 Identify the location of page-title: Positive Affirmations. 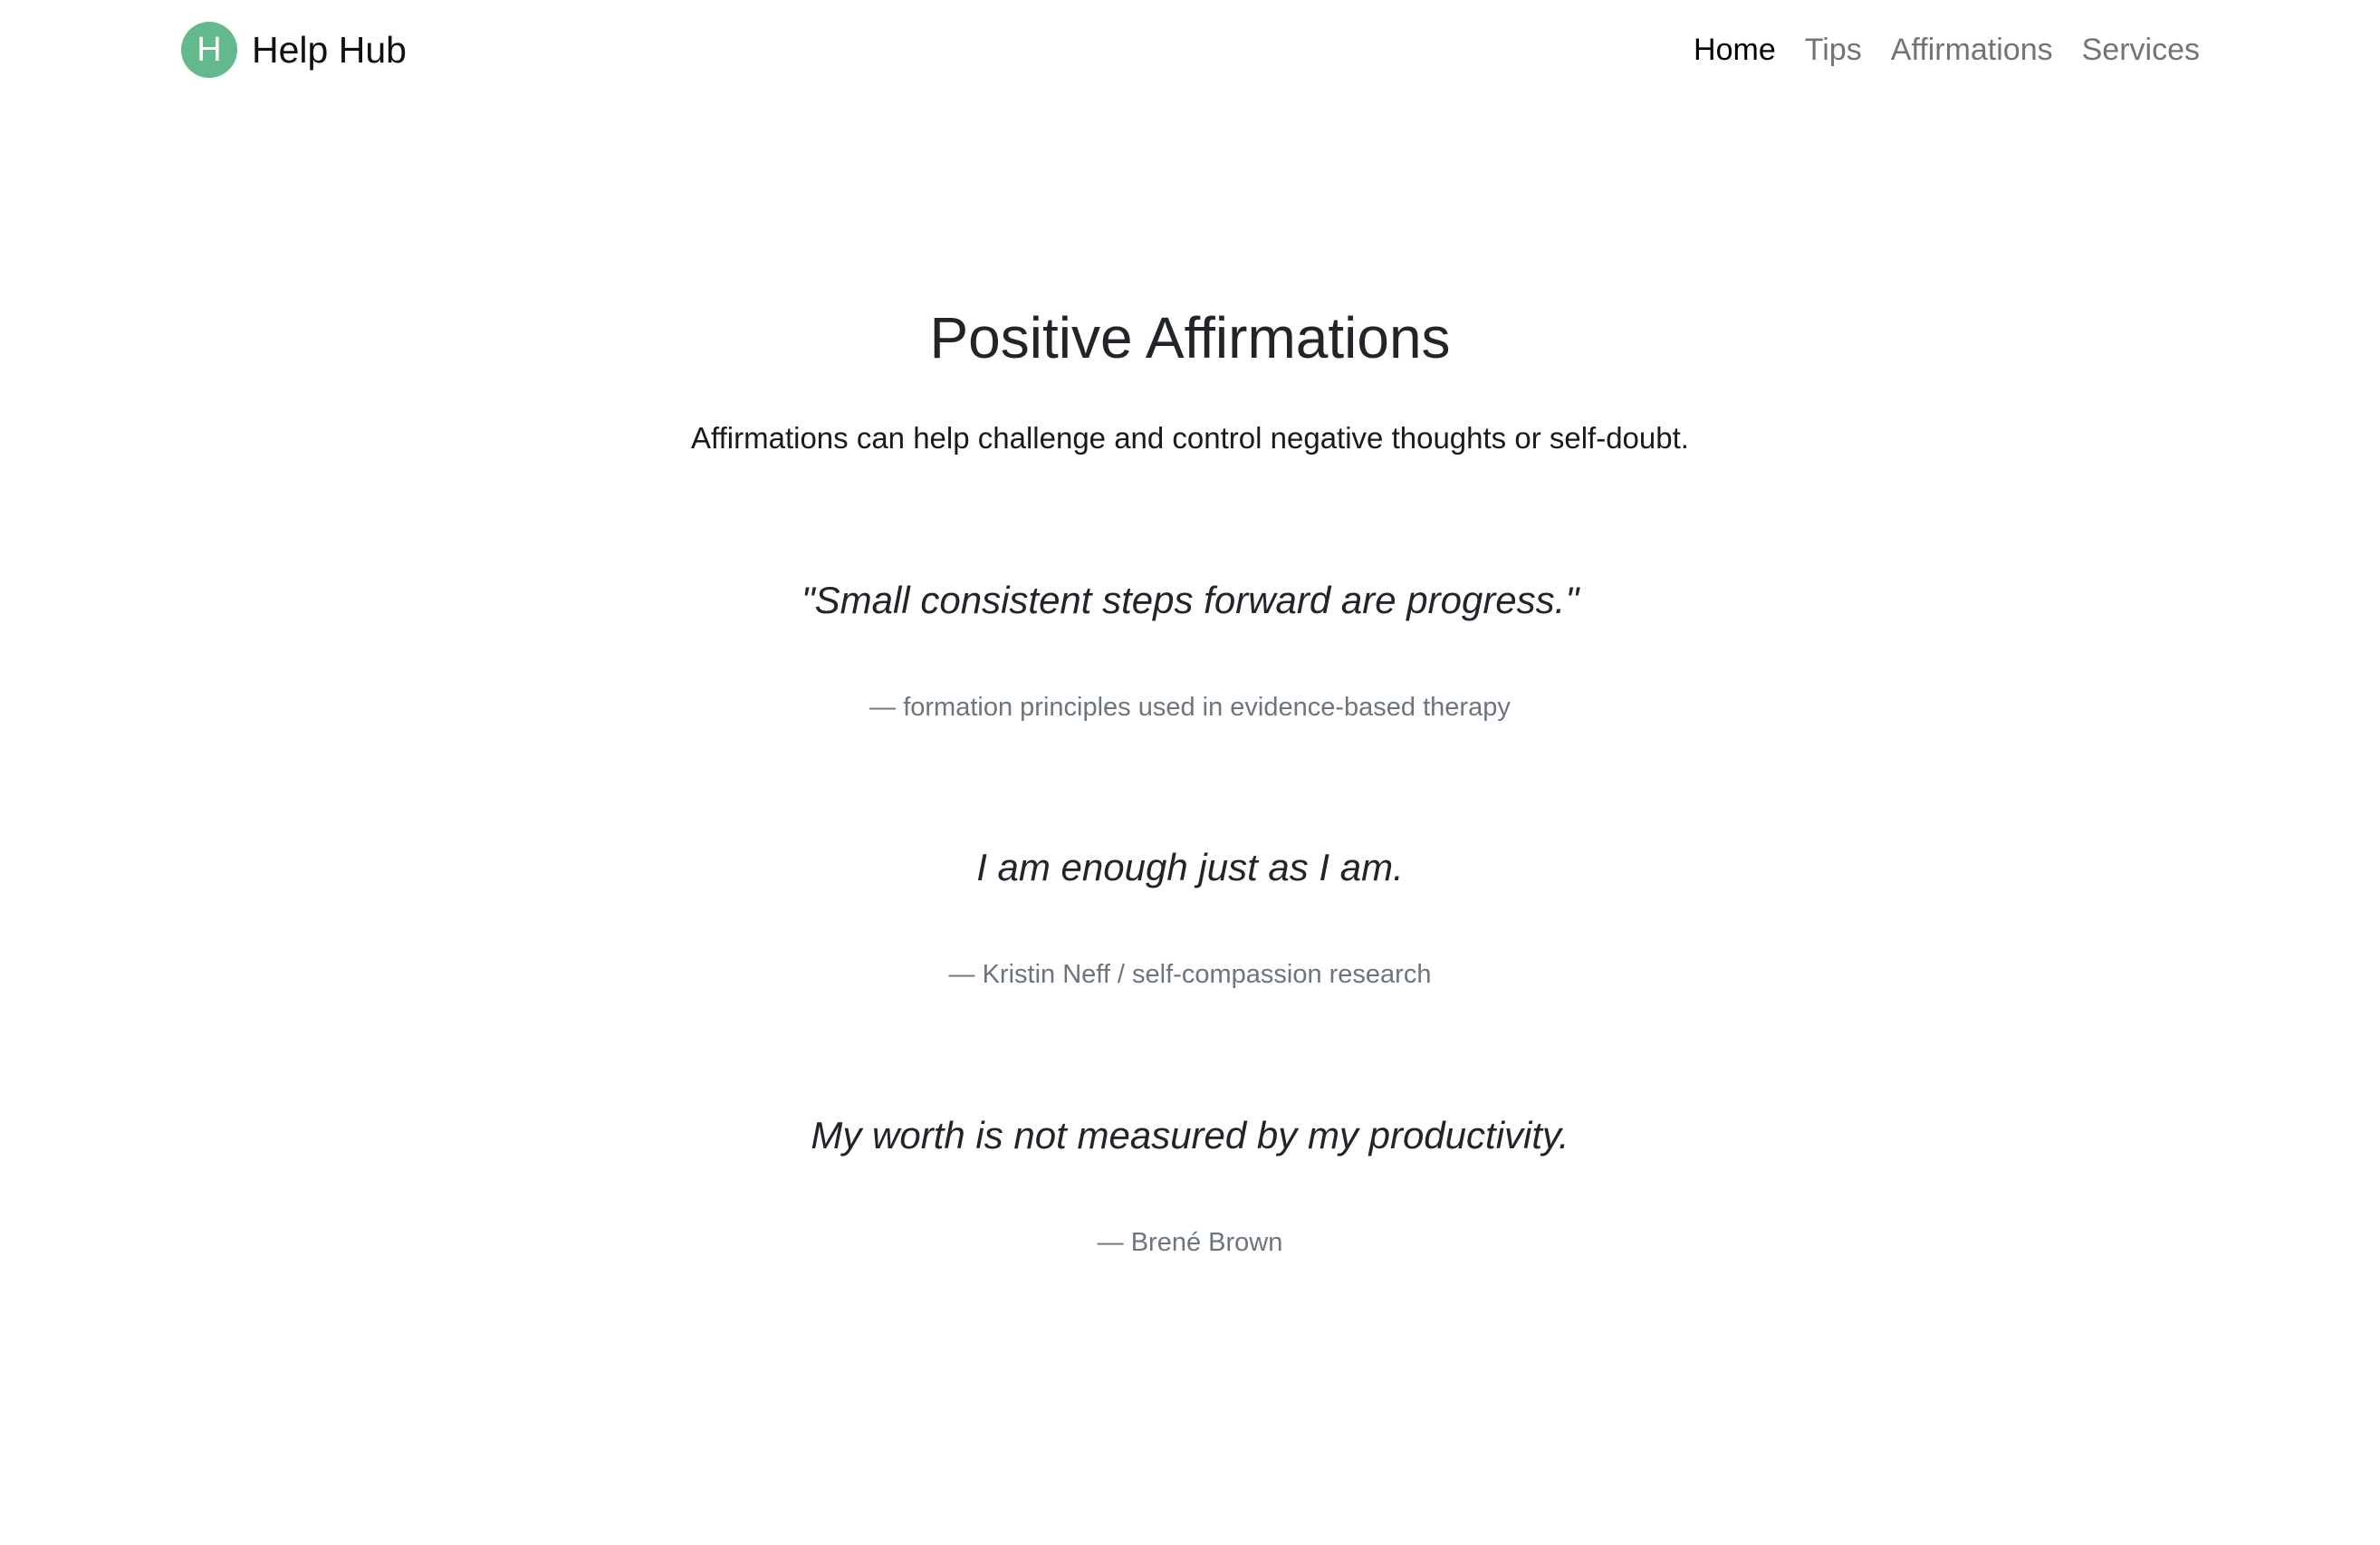
(1190, 337).